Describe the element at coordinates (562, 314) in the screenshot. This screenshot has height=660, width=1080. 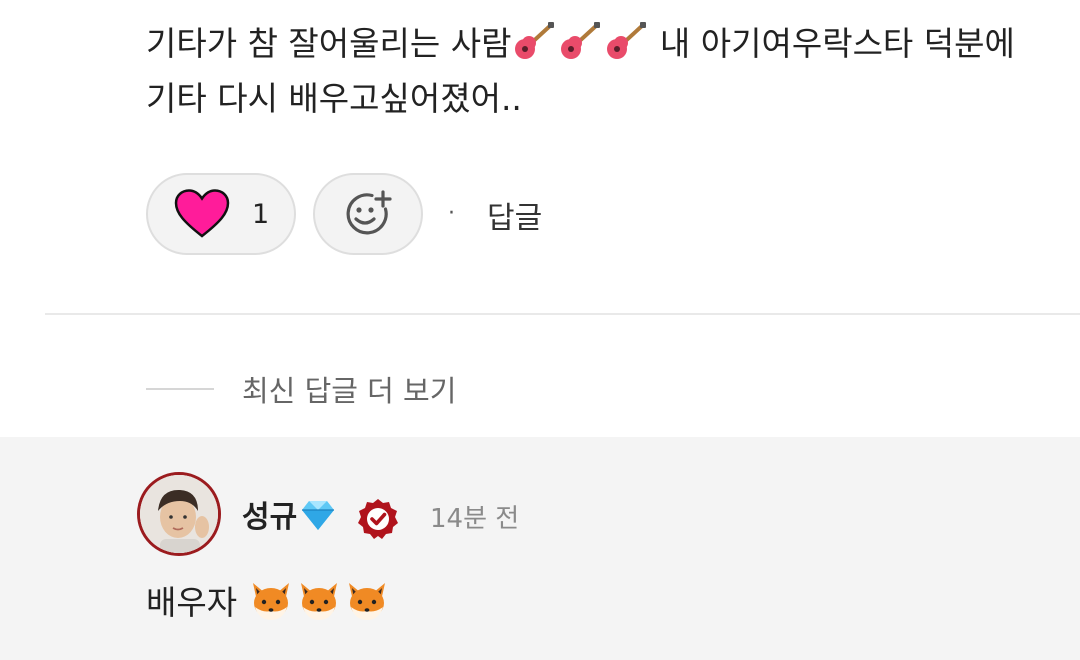
I see `divider` at that location.